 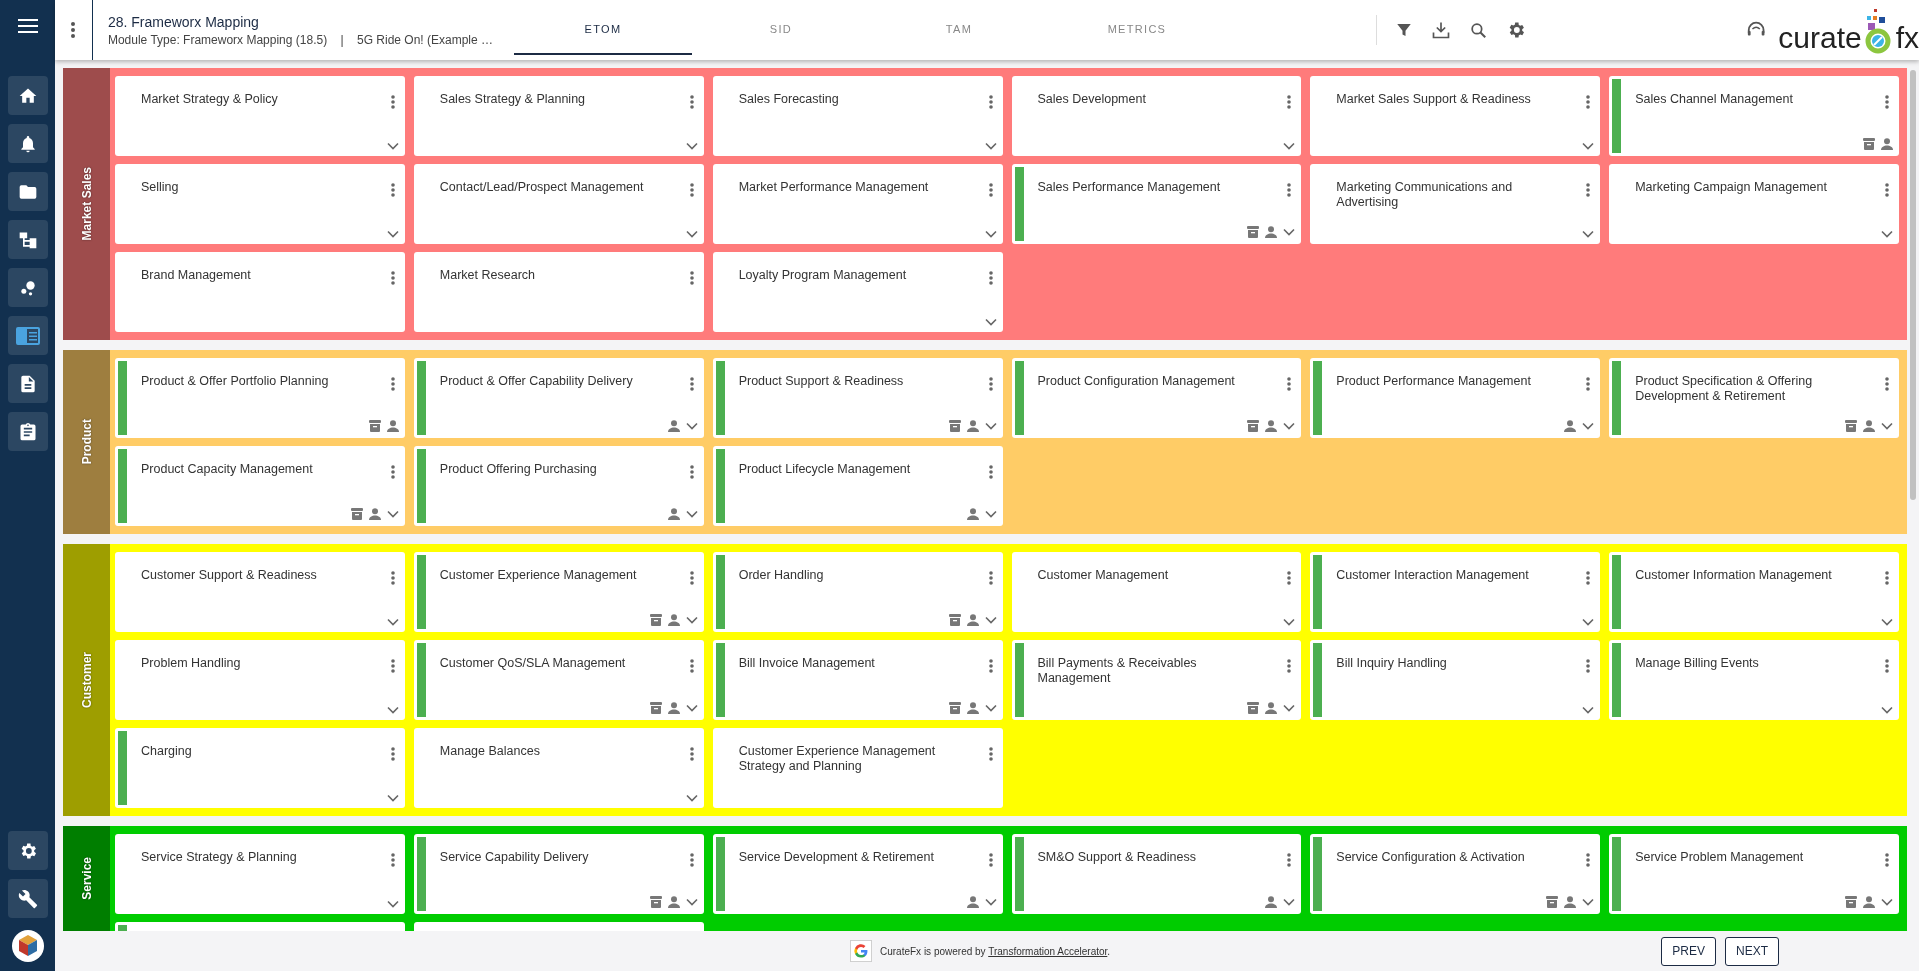 I want to click on process-card: Service Development & Retirement, so click(x=857, y=874).